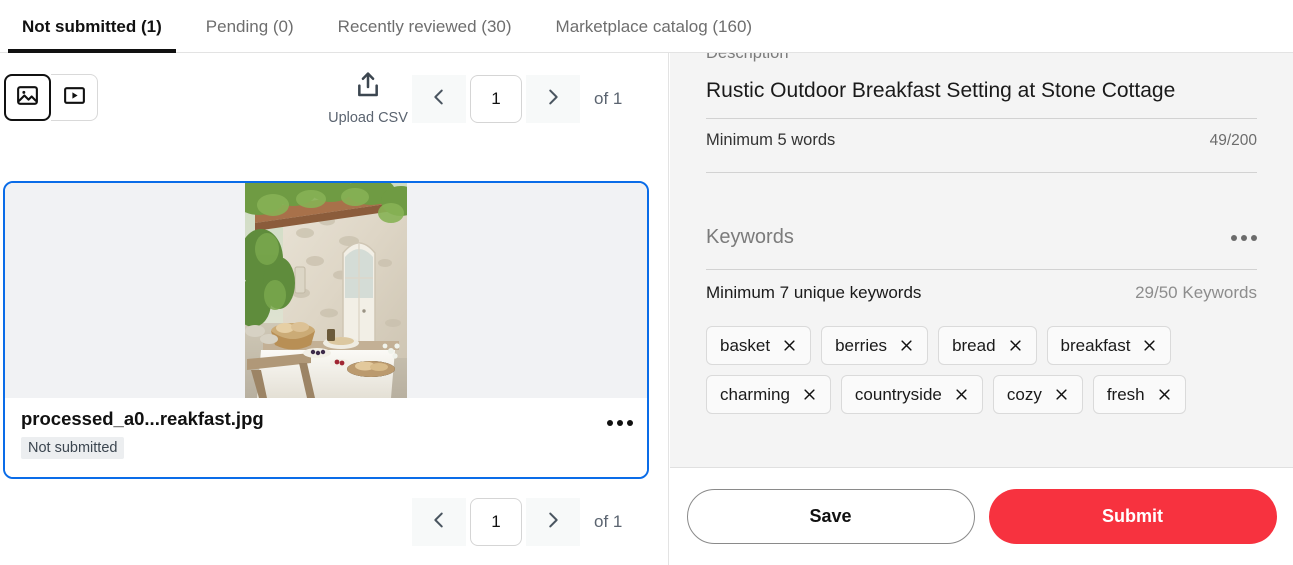  I want to click on description-character-count: 49/200, so click(1233, 140).